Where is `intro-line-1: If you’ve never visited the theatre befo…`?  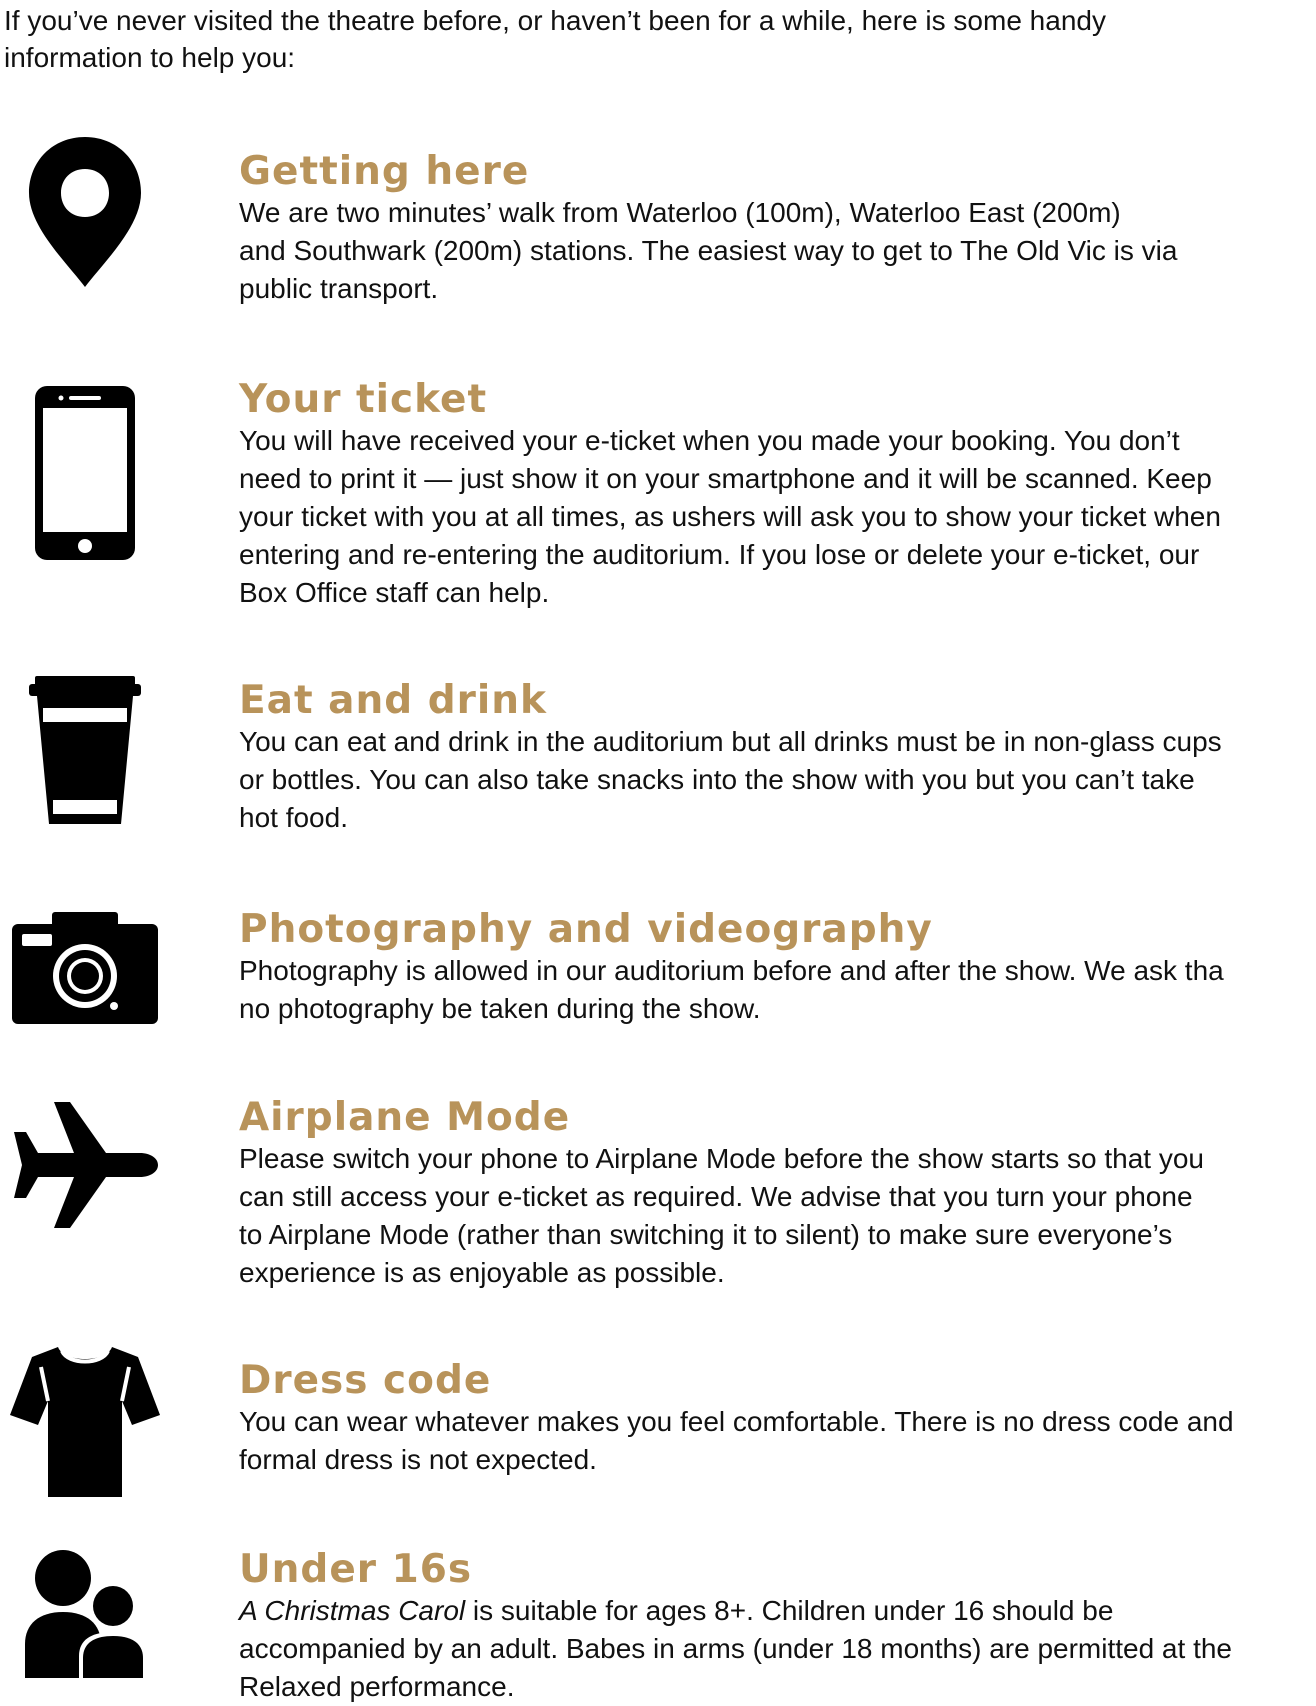 intro-line-1: If you’ve never visited the theatre befo… is located at coordinates (555, 20).